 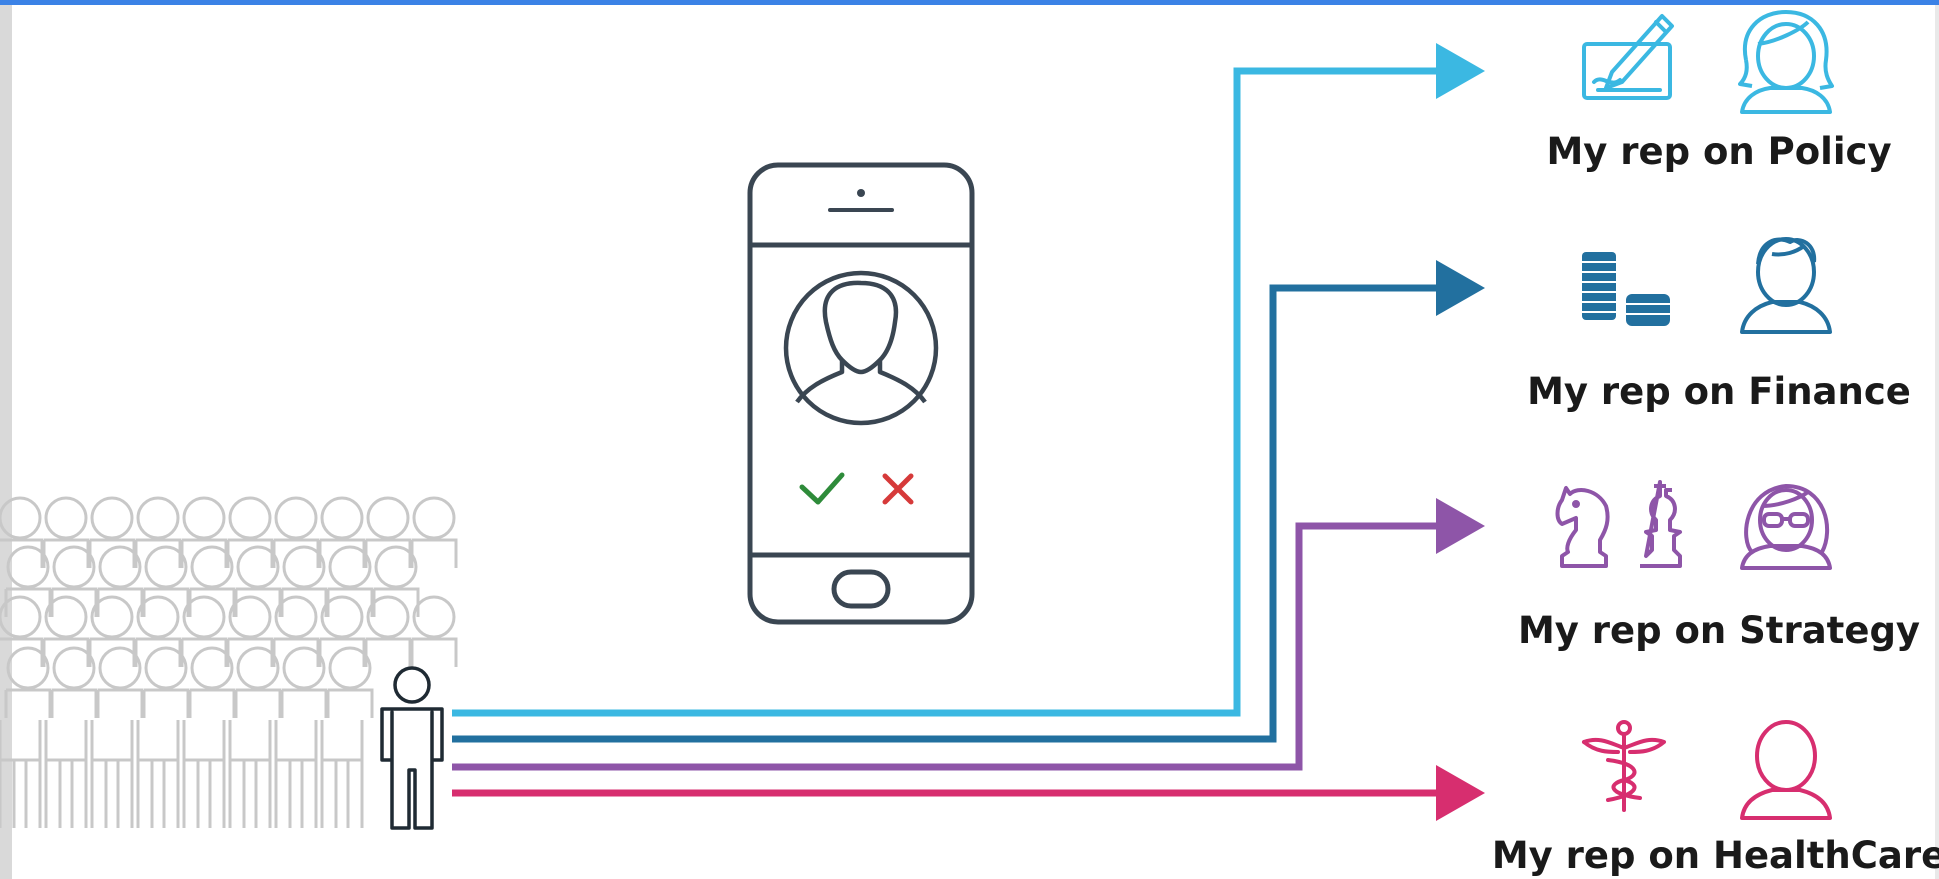 What do you see at coordinates (1460, 288) in the screenshot?
I see `finance-arrowhead` at bounding box center [1460, 288].